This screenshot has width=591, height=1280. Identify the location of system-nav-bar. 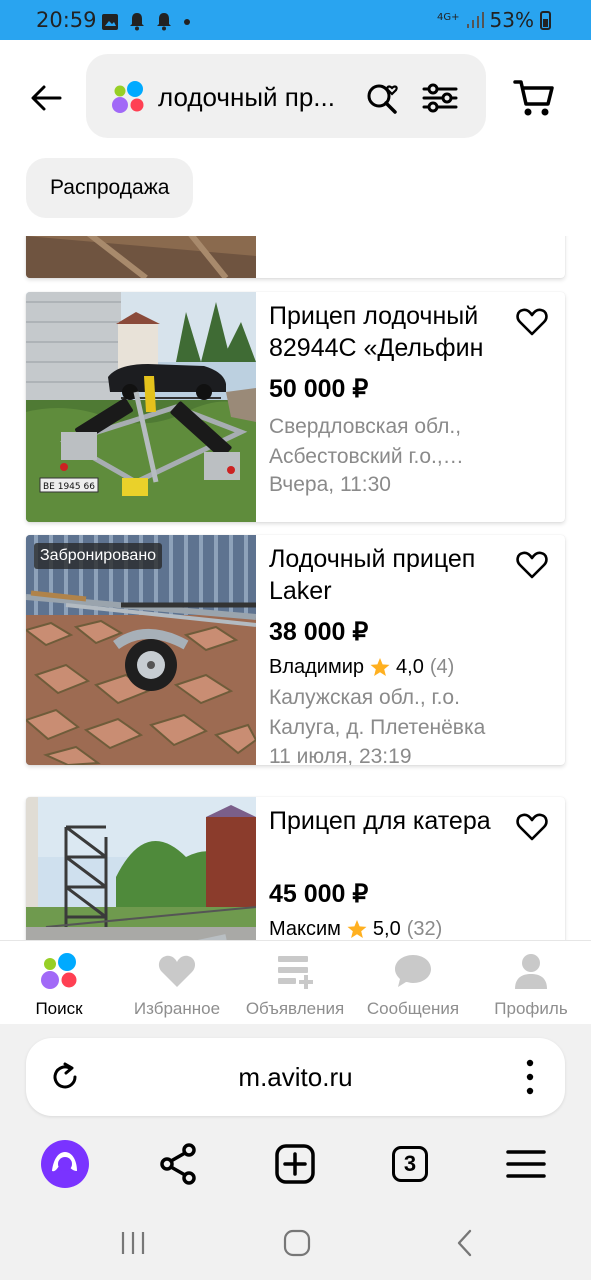
(295, 1244).